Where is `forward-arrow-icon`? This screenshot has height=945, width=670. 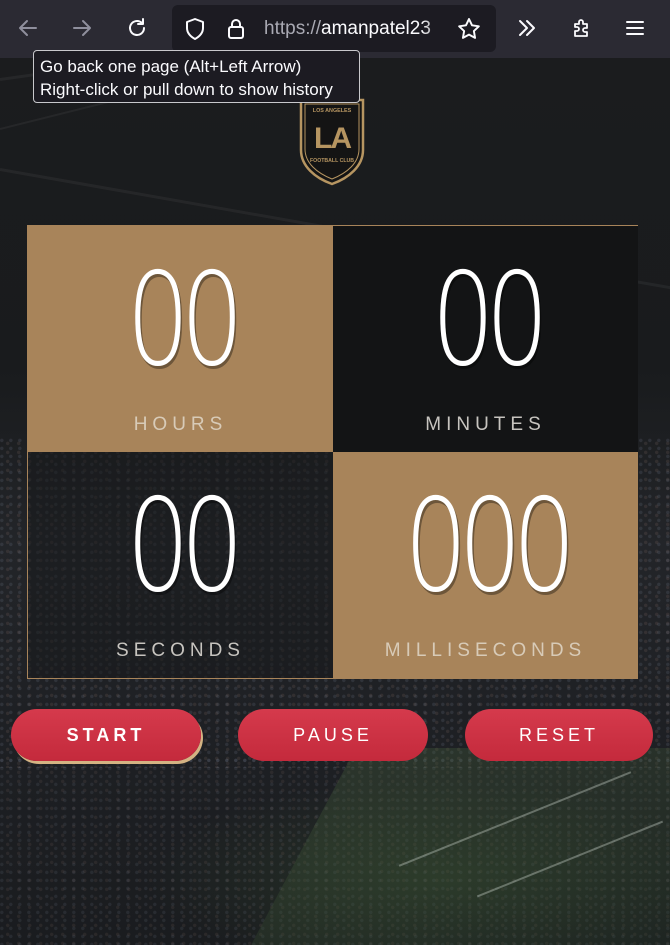
forward-arrow-icon is located at coordinates (82, 28).